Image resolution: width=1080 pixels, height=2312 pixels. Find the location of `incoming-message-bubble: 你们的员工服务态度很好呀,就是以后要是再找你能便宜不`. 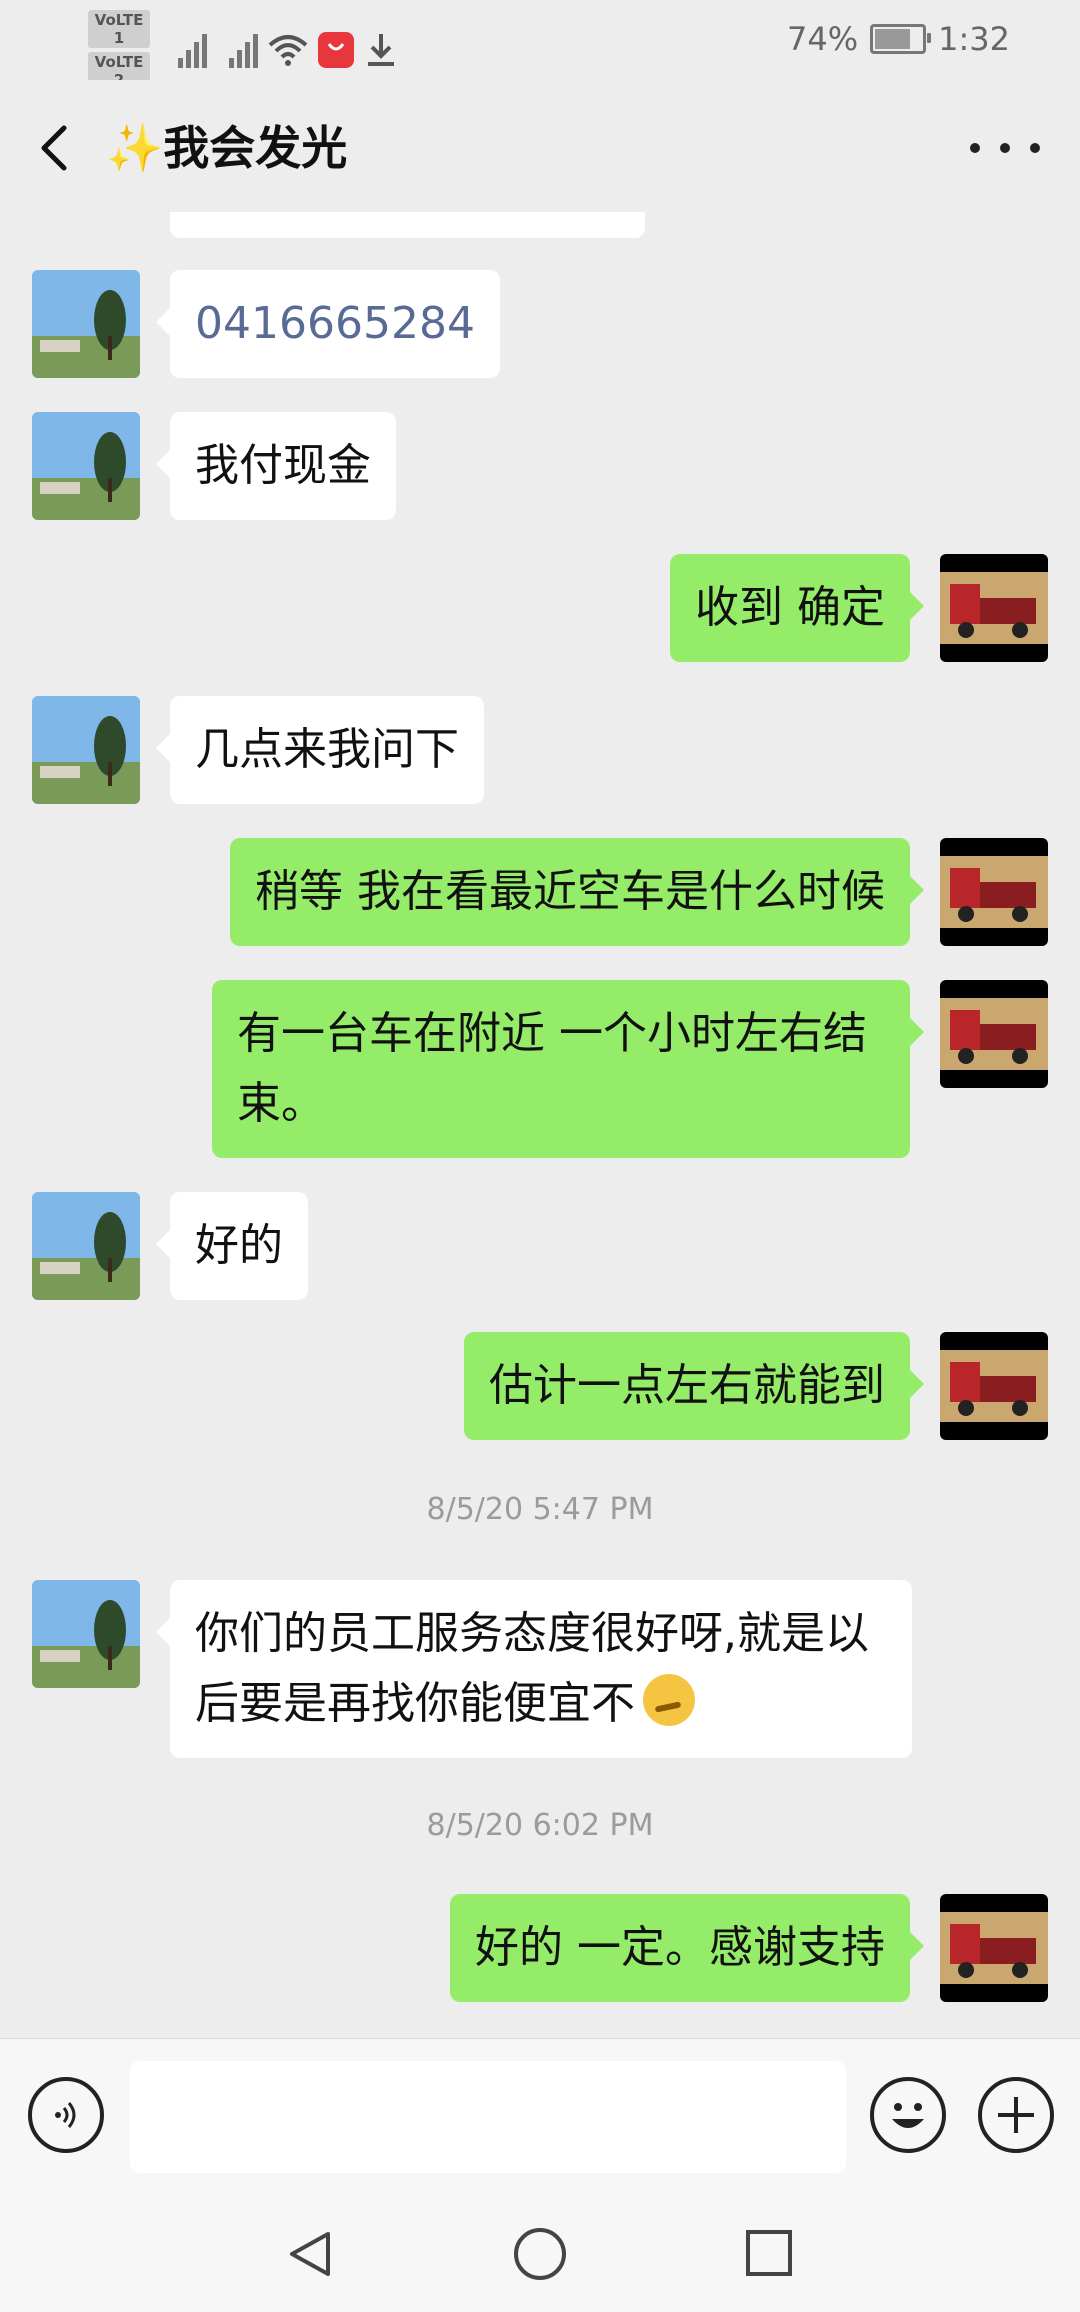

incoming-message-bubble: 你们的员工服务态度很好呀,就是以后要是再找你能便宜不 is located at coordinates (534, 1669).